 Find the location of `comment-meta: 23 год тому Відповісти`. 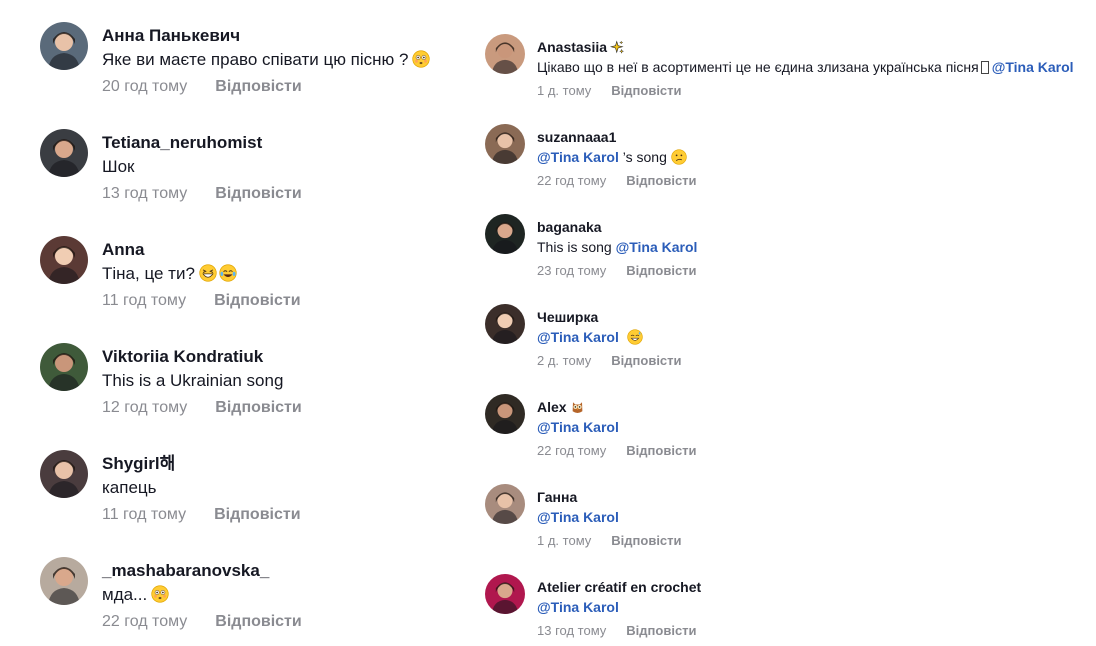

comment-meta: 23 год тому Відповісти is located at coordinates (617, 271).